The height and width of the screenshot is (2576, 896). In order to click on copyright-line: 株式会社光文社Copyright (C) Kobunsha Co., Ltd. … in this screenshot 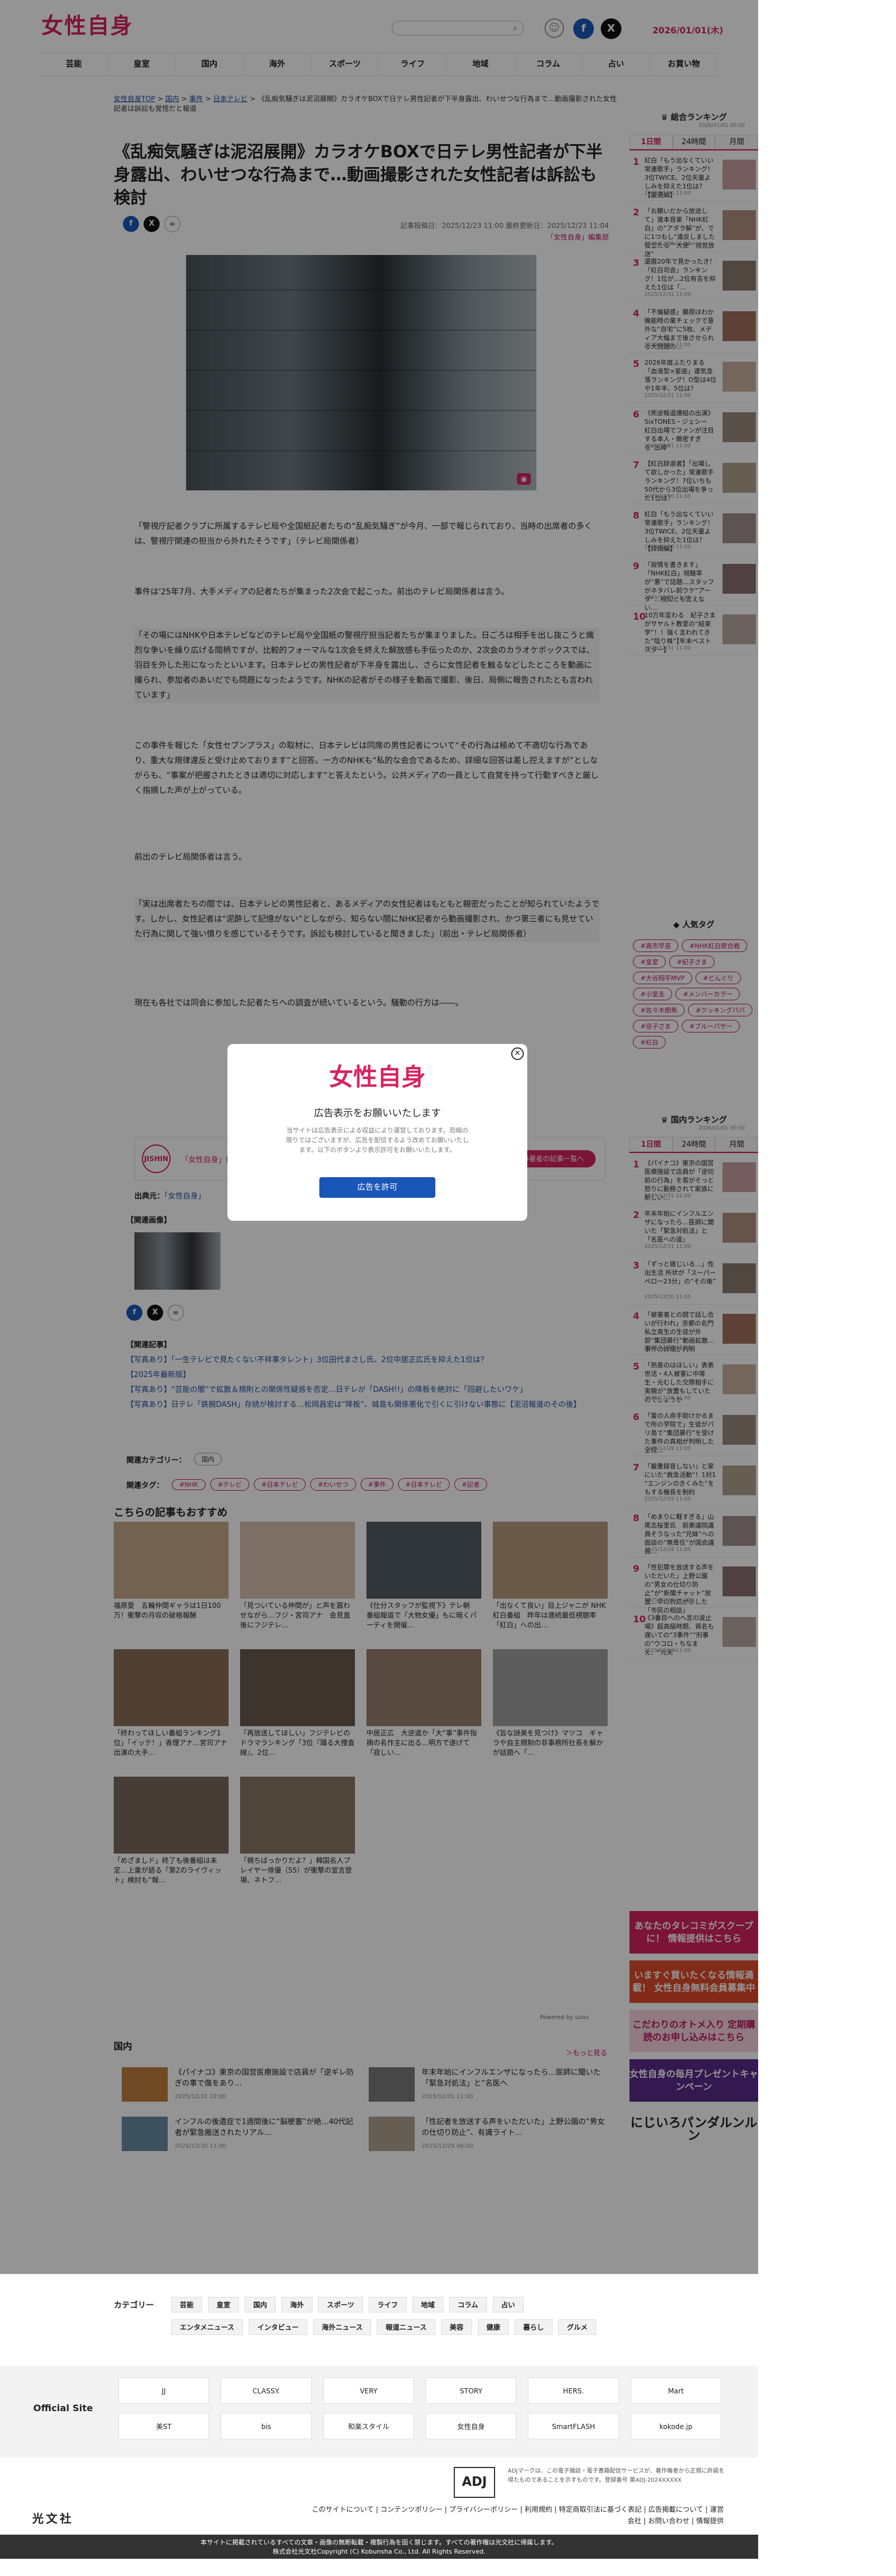, I will do `click(379, 2551)`.